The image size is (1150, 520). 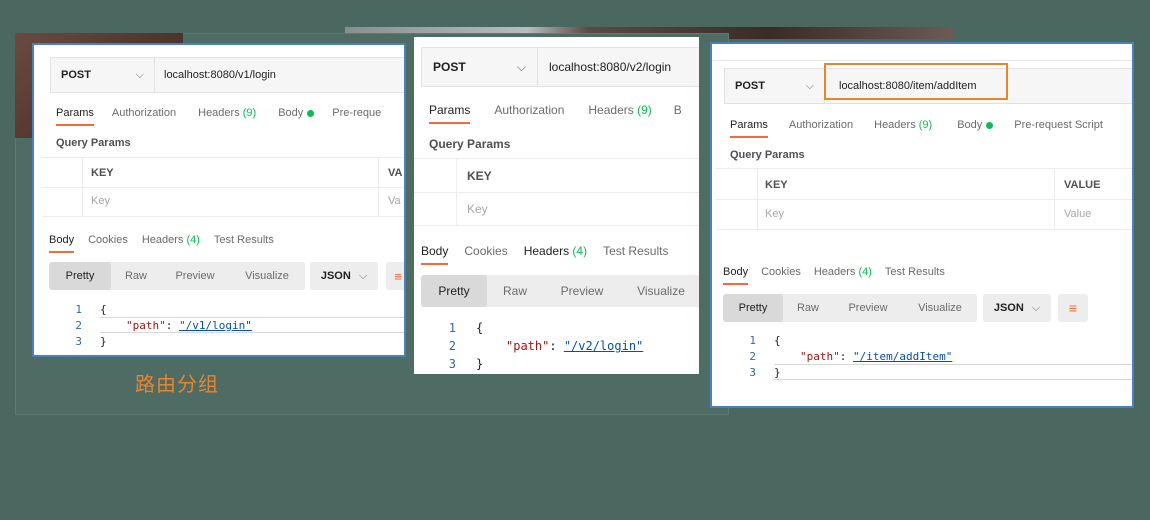 I want to click on url-input: localhost:8080/v1/login, so click(x=215, y=75).